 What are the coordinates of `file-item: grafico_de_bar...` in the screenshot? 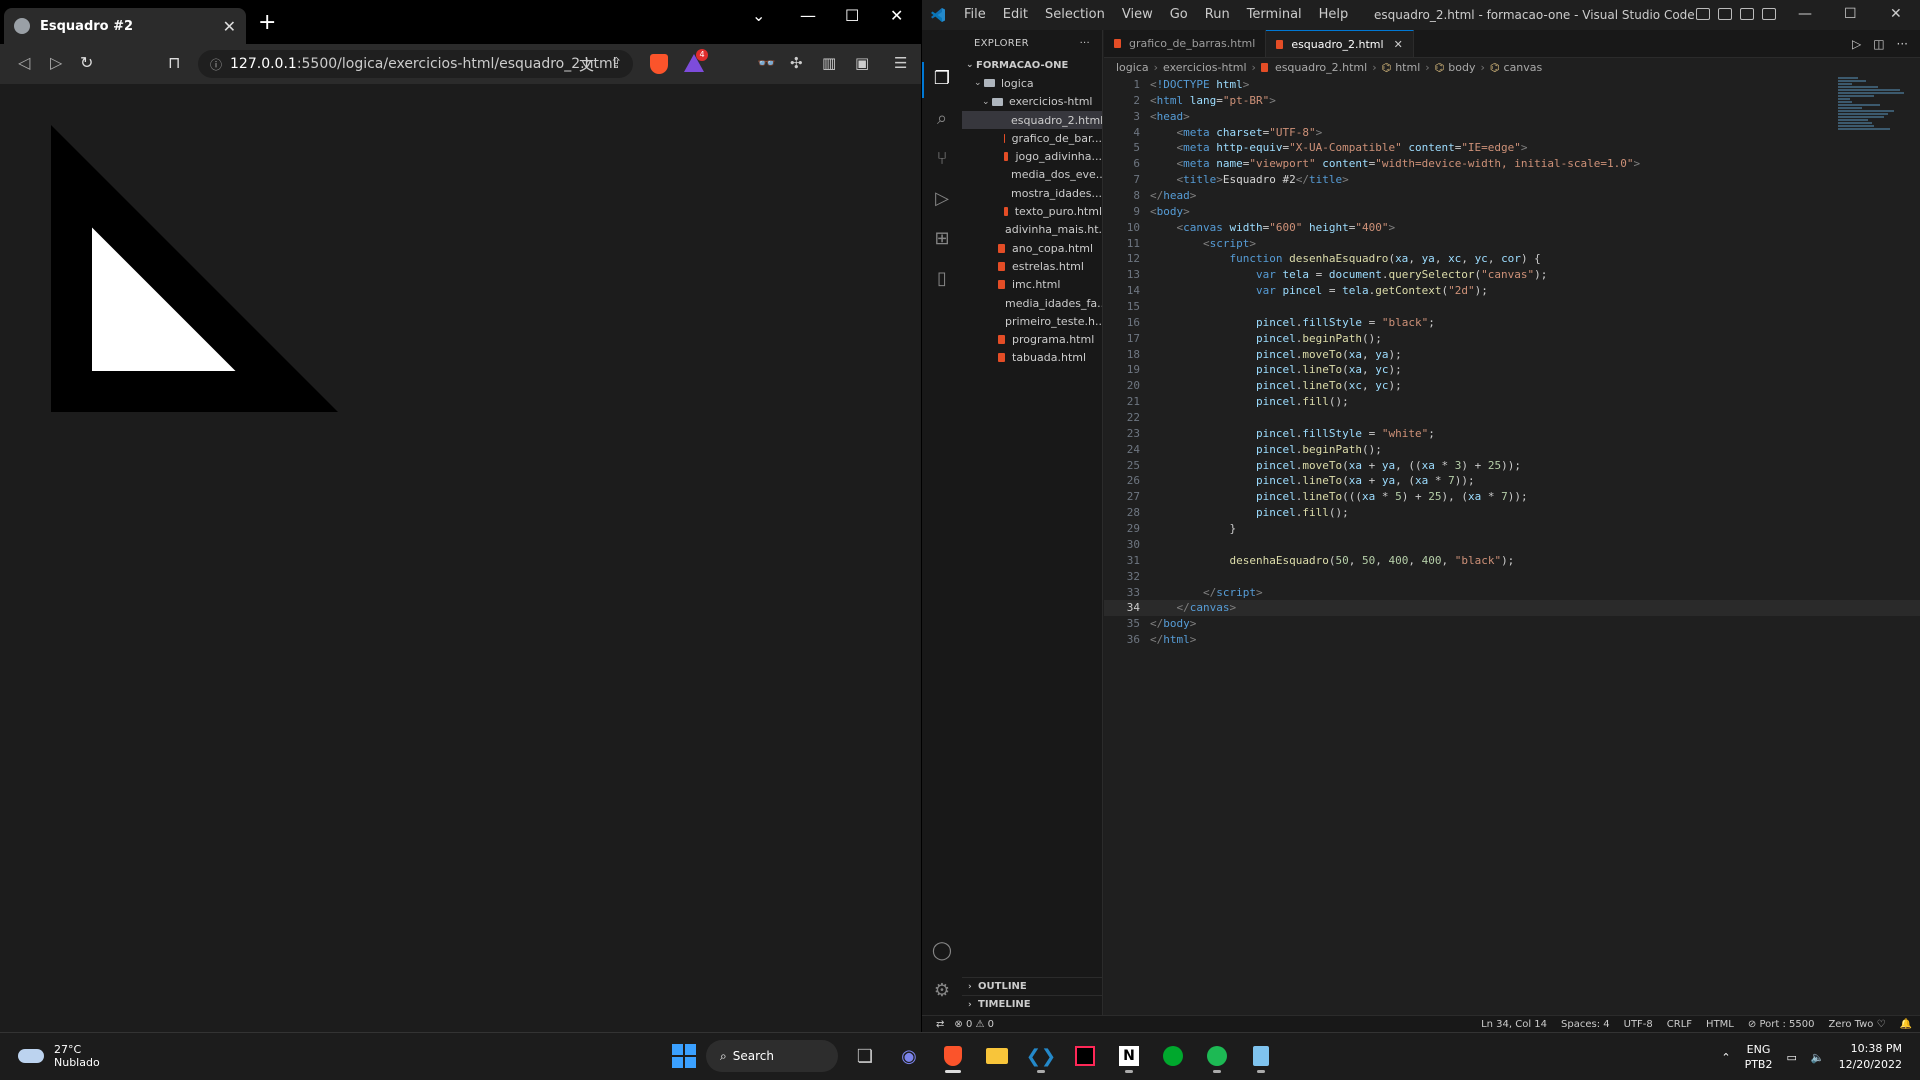 It's located at (1032, 138).